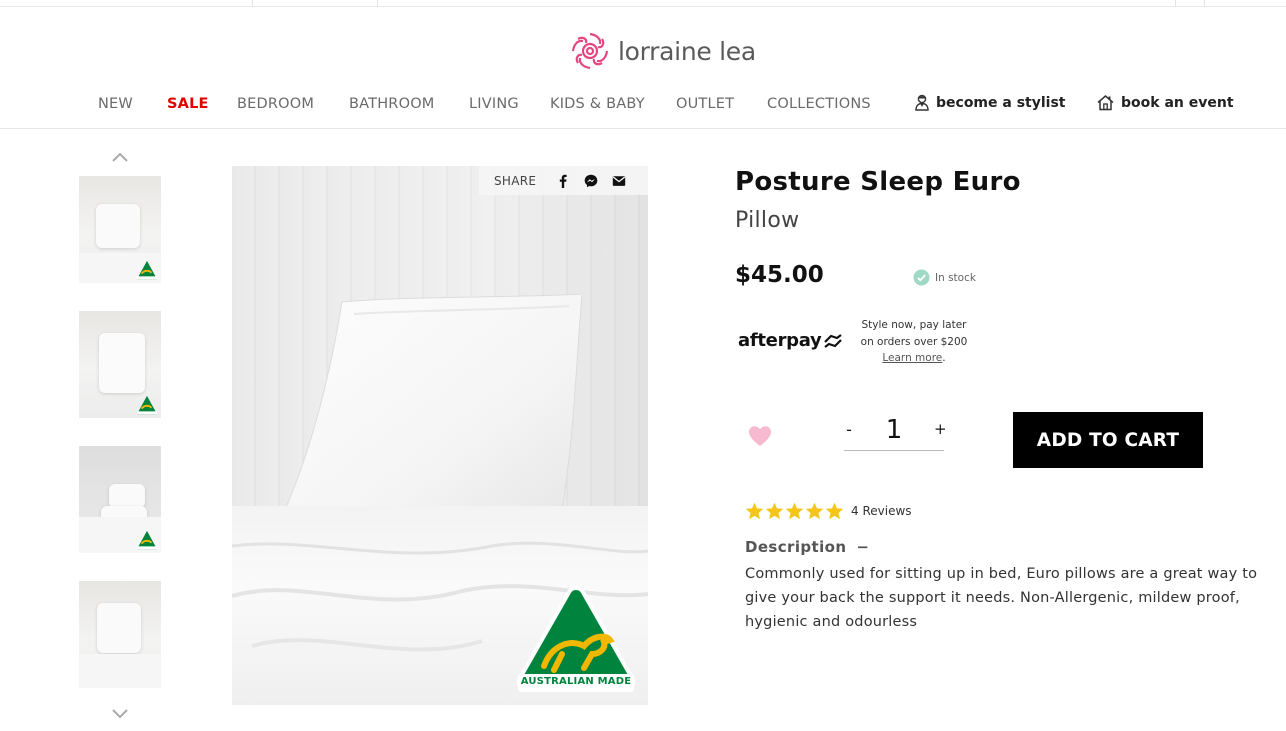 Image resolution: width=1286 pixels, height=731 pixels. I want to click on email-icon, so click(619, 181).